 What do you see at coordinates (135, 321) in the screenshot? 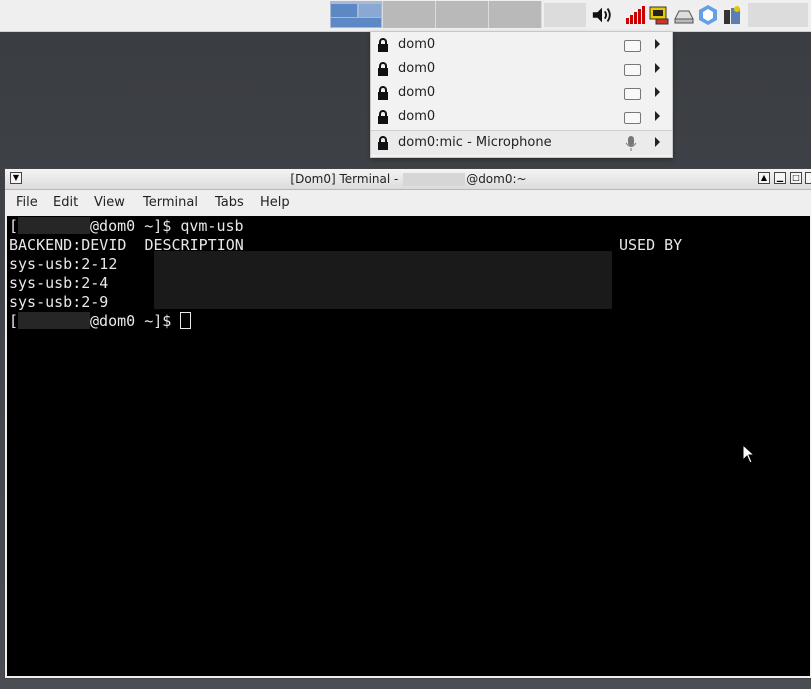
I see `prompt-text: @dom0 ~]$` at bounding box center [135, 321].